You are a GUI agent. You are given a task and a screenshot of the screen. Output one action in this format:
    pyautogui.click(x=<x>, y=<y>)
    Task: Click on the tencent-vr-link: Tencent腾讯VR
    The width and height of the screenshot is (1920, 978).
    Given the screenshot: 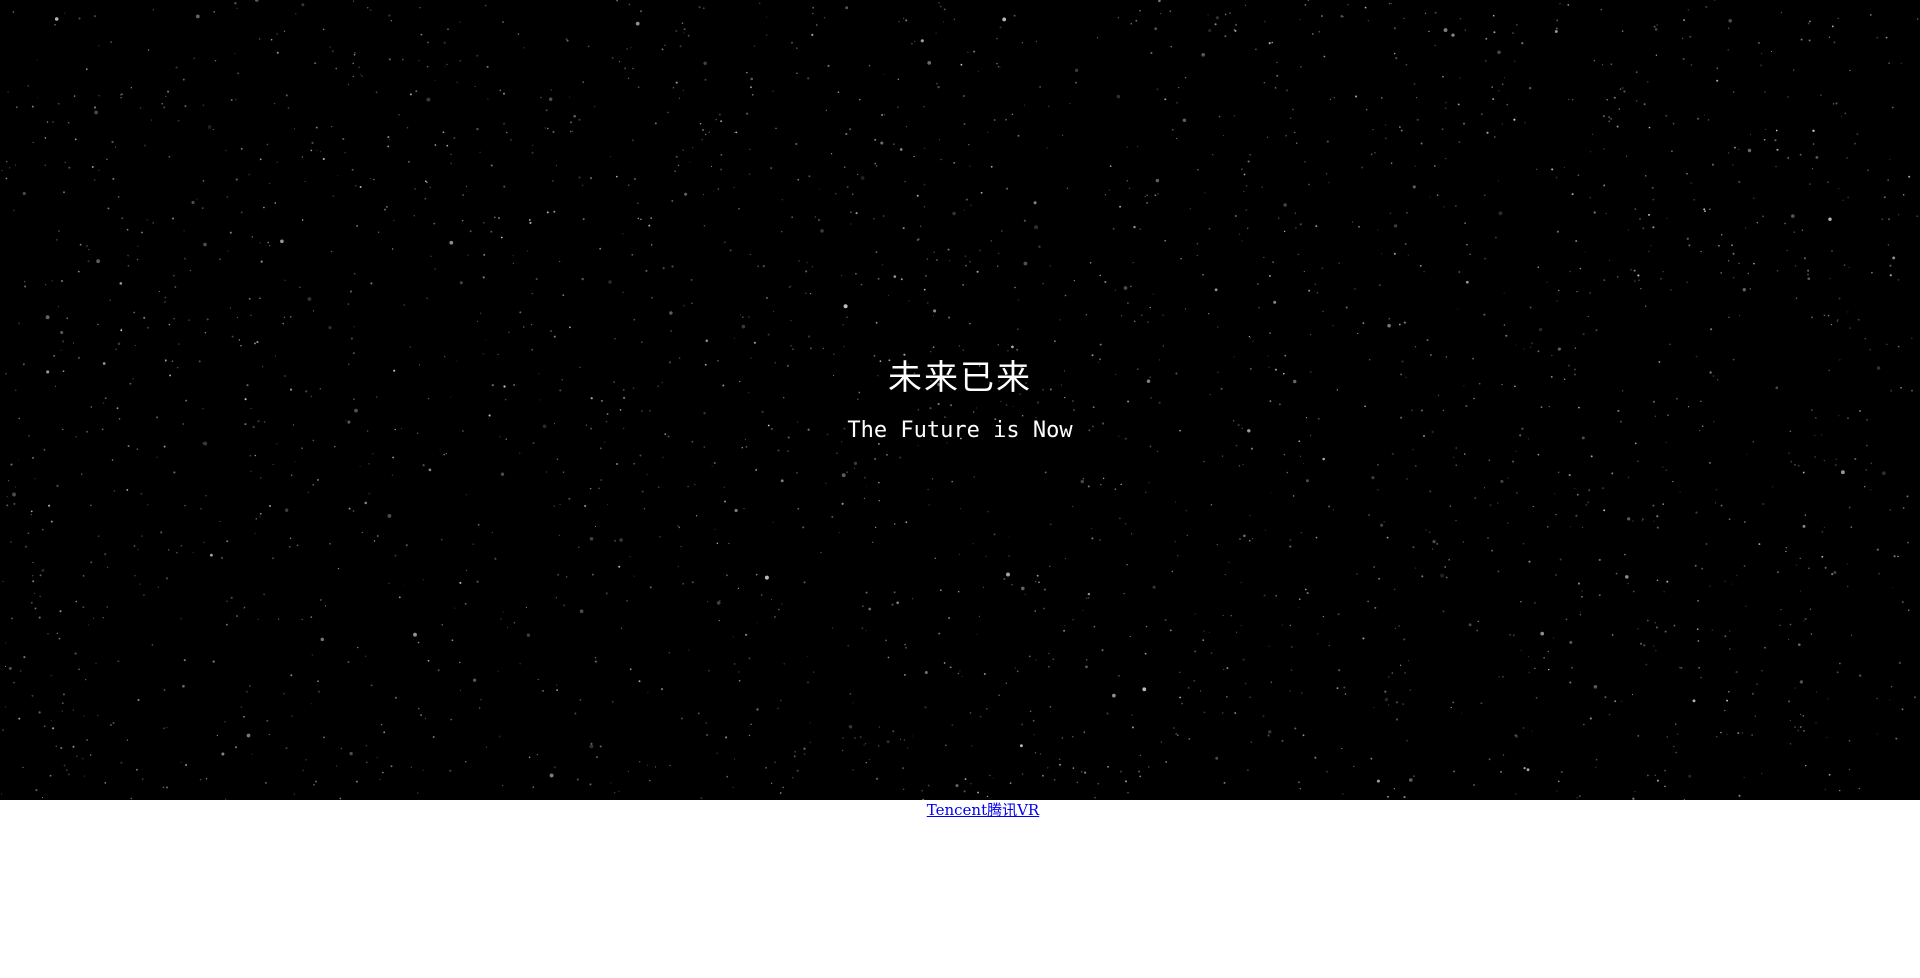 What is the action you would take?
    pyautogui.click(x=983, y=810)
    